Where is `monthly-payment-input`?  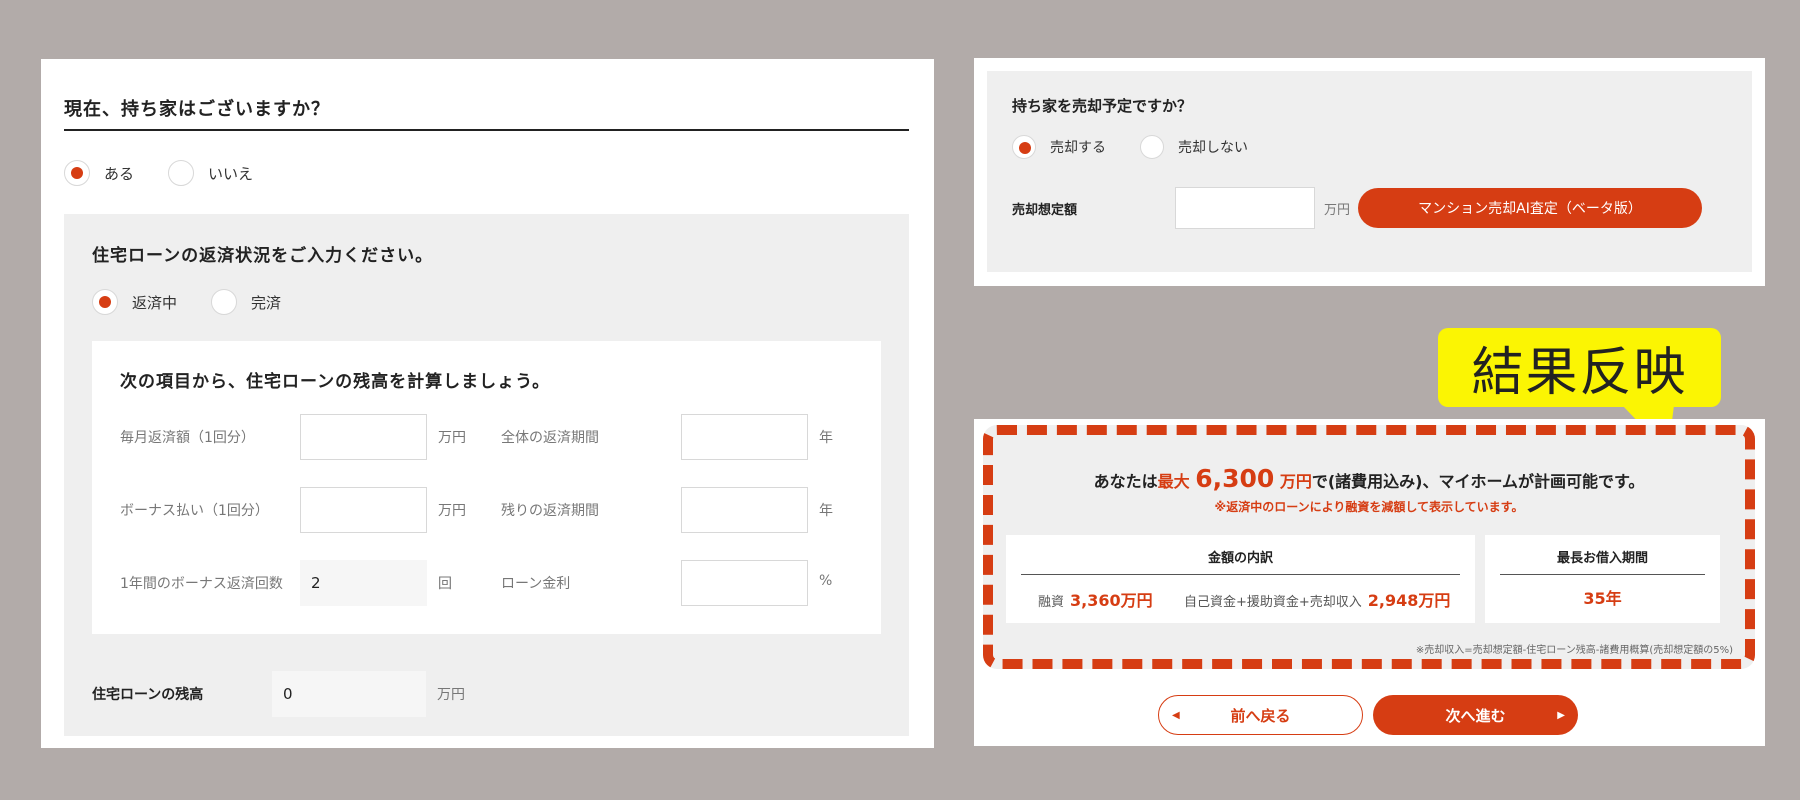
monthly-payment-input is located at coordinates (363, 437).